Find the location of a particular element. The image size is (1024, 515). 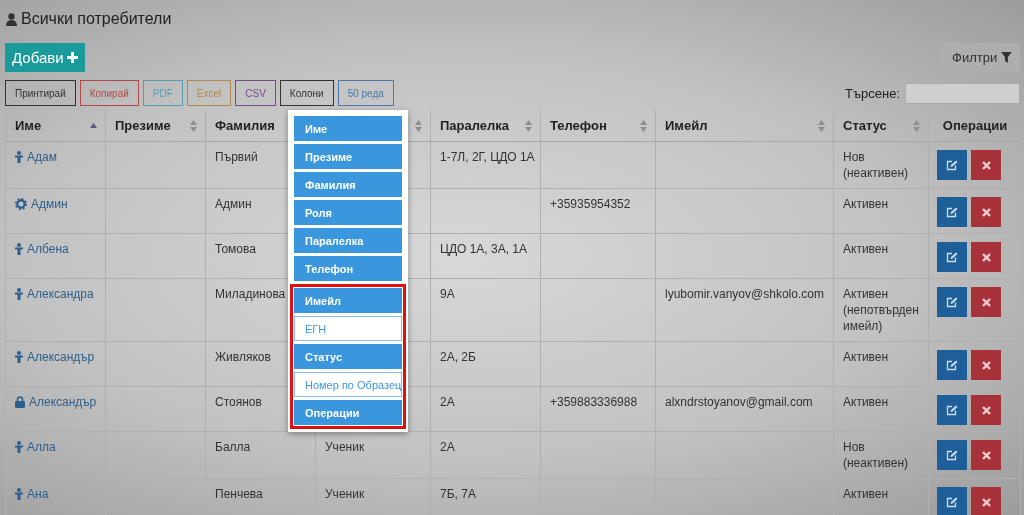

last-name-cell: Стоянов is located at coordinates (238, 402).